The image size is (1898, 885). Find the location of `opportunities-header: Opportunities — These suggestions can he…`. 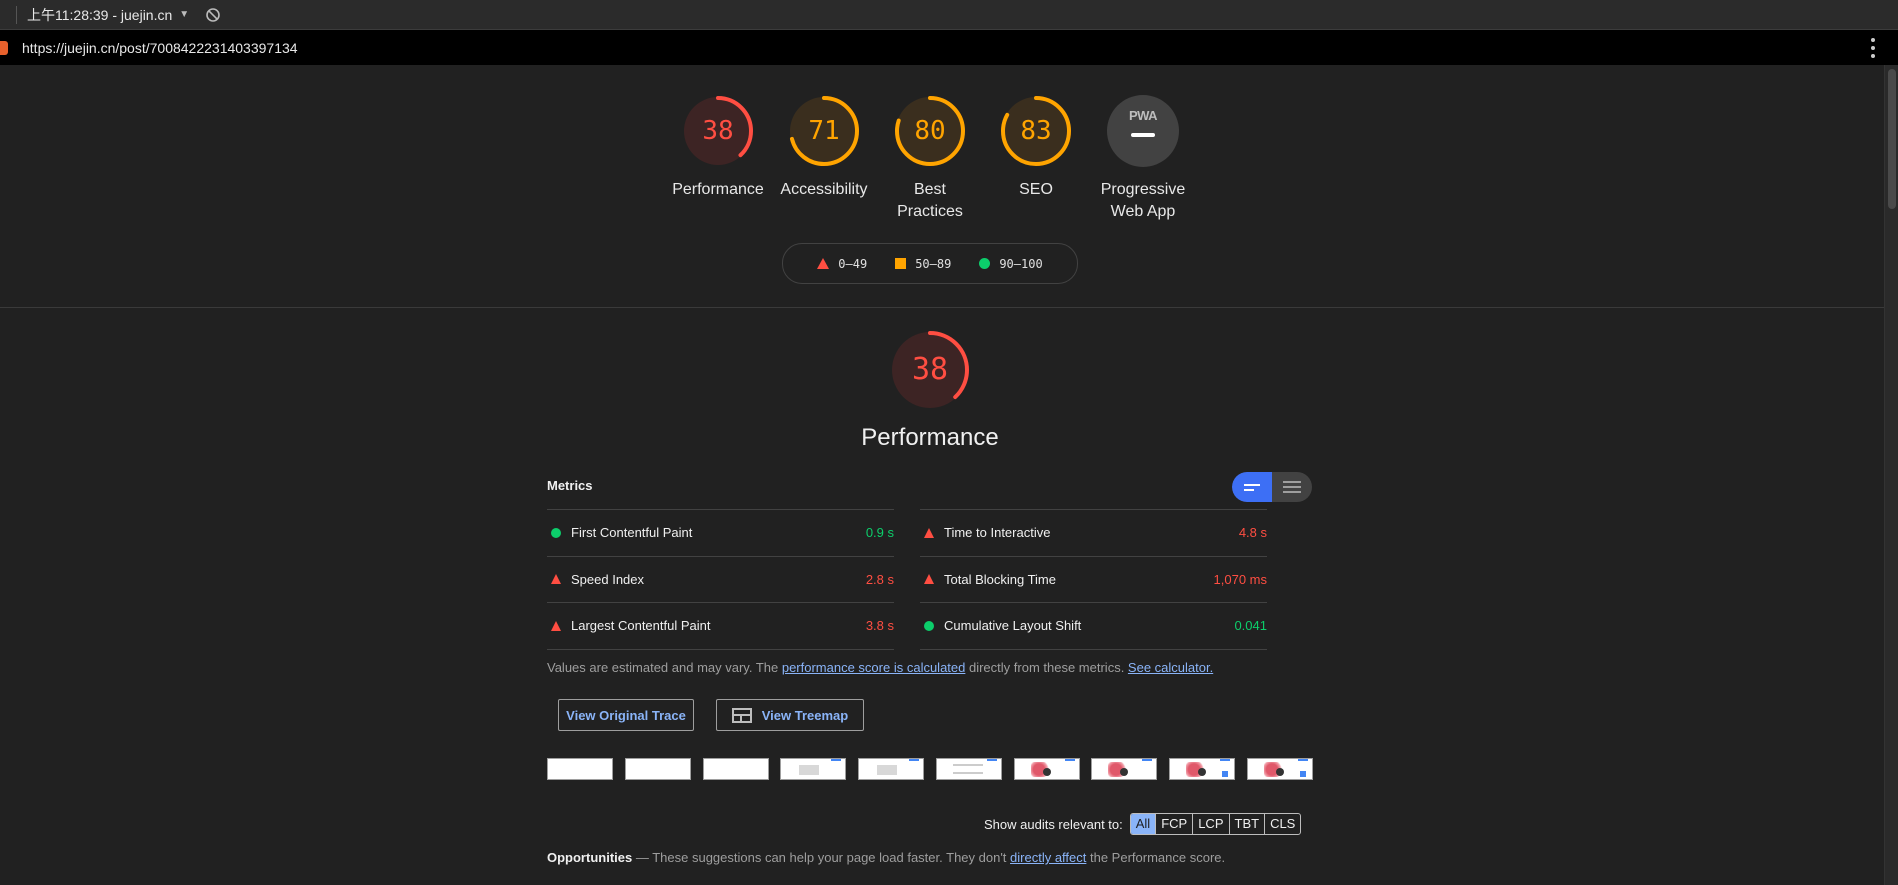

opportunities-header: Opportunities — These suggestions can he… is located at coordinates (886, 857).